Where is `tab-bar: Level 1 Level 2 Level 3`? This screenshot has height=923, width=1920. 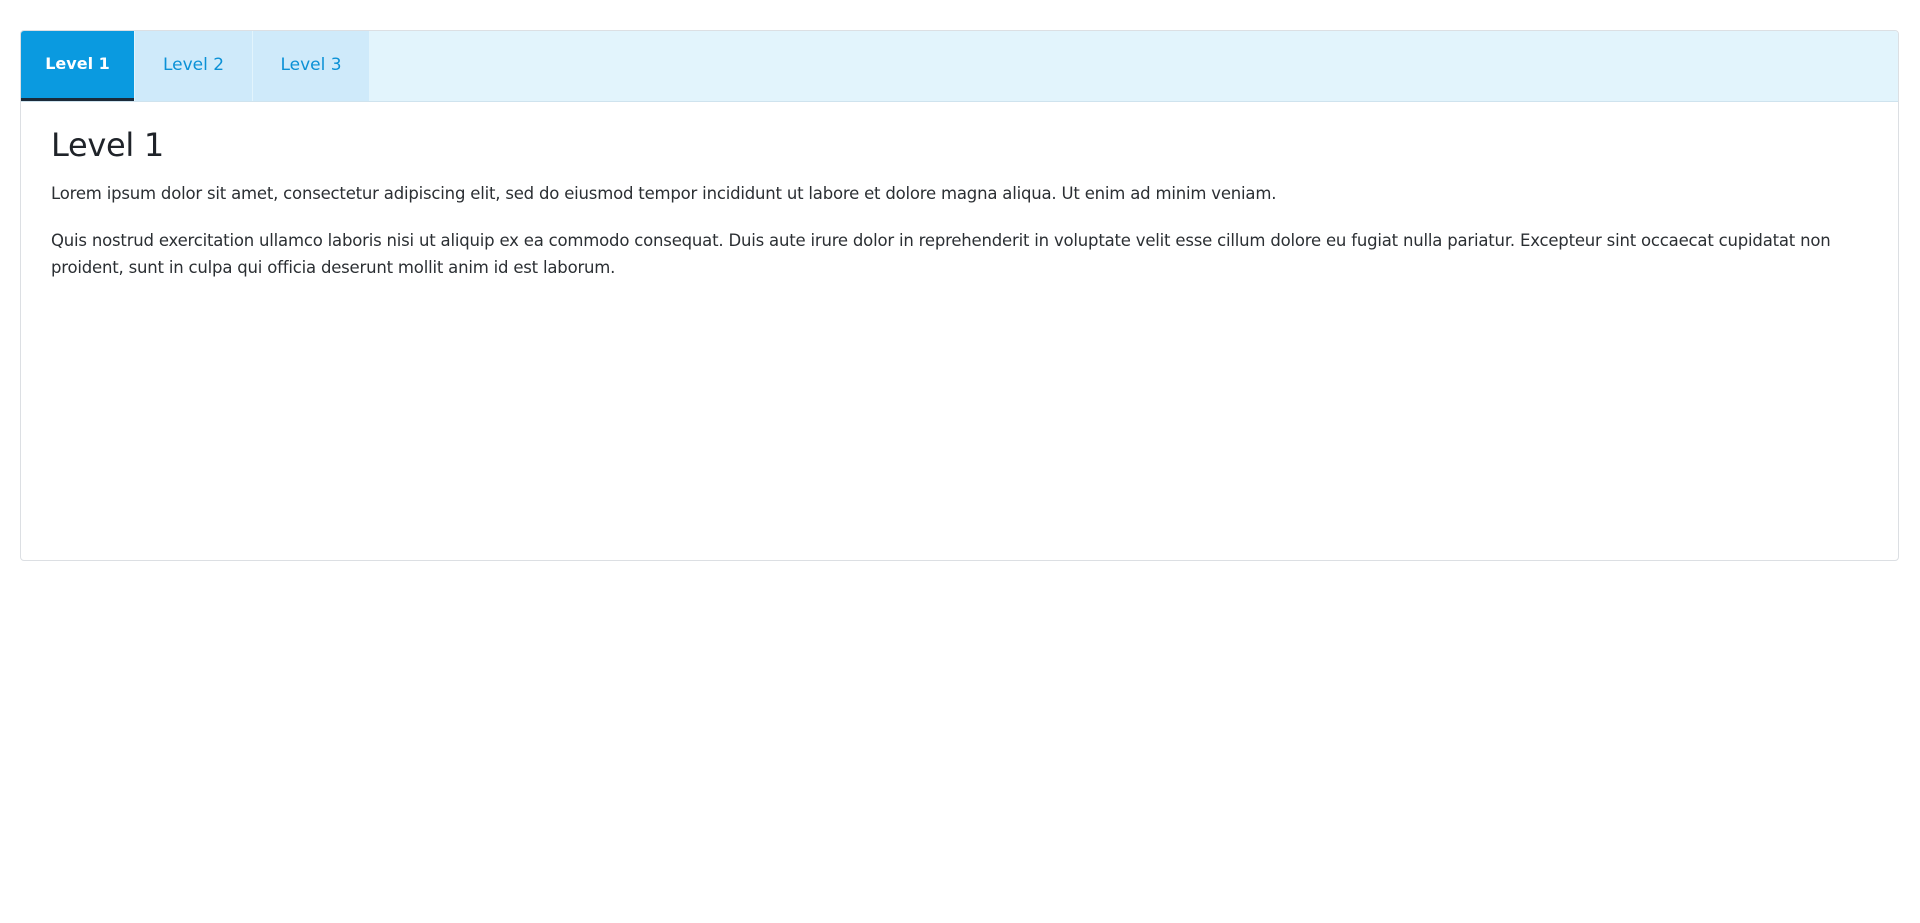
tab-bar: Level 1 Level 2 Level 3 is located at coordinates (959, 66).